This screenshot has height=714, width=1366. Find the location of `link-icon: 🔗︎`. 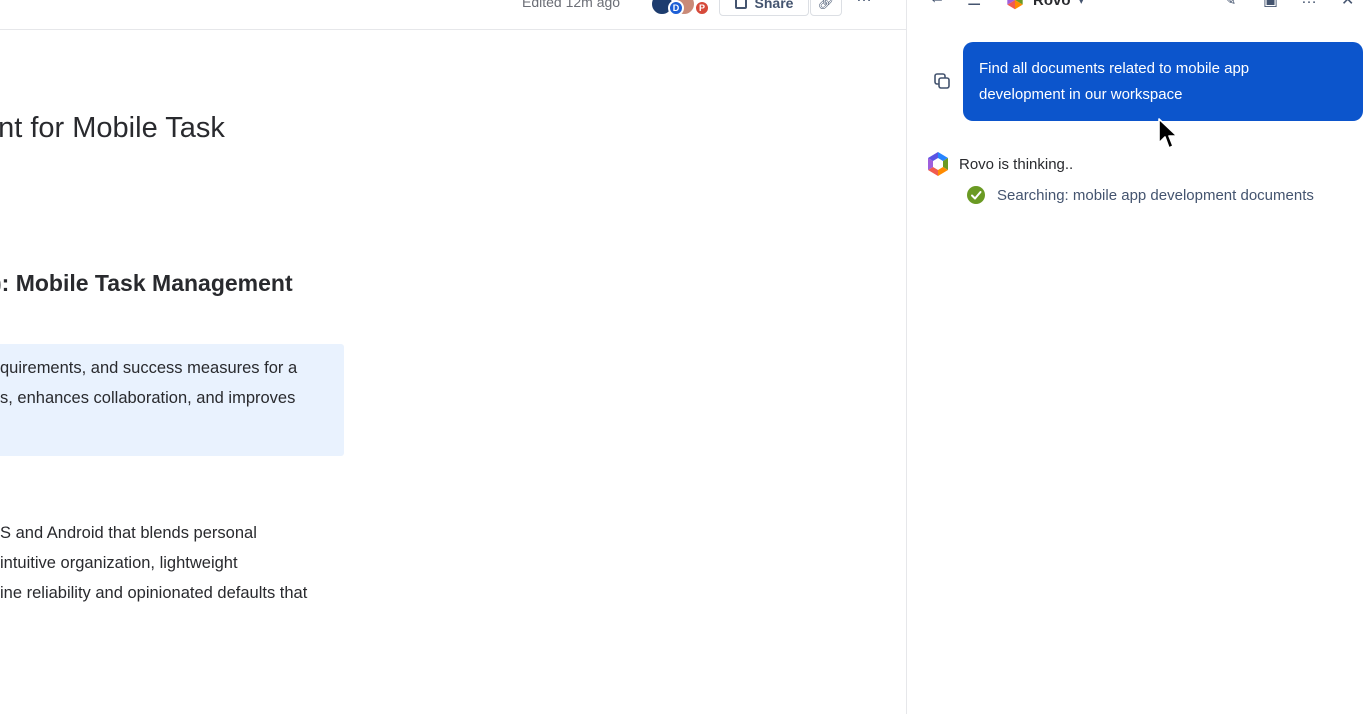

link-icon: 🔗︎ is located at coordinates (826, 5).